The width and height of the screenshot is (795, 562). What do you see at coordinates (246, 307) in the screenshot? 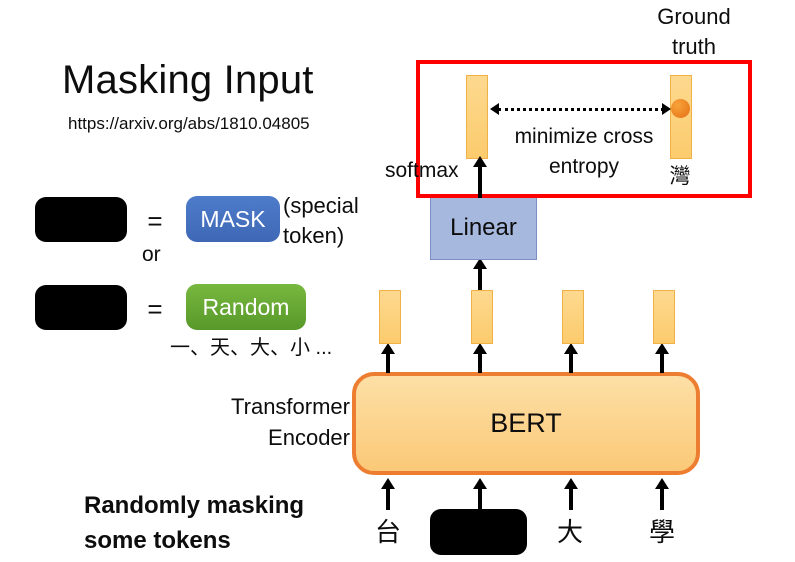
I see `random-token-chip: Random` at bounding box center [246, 307].